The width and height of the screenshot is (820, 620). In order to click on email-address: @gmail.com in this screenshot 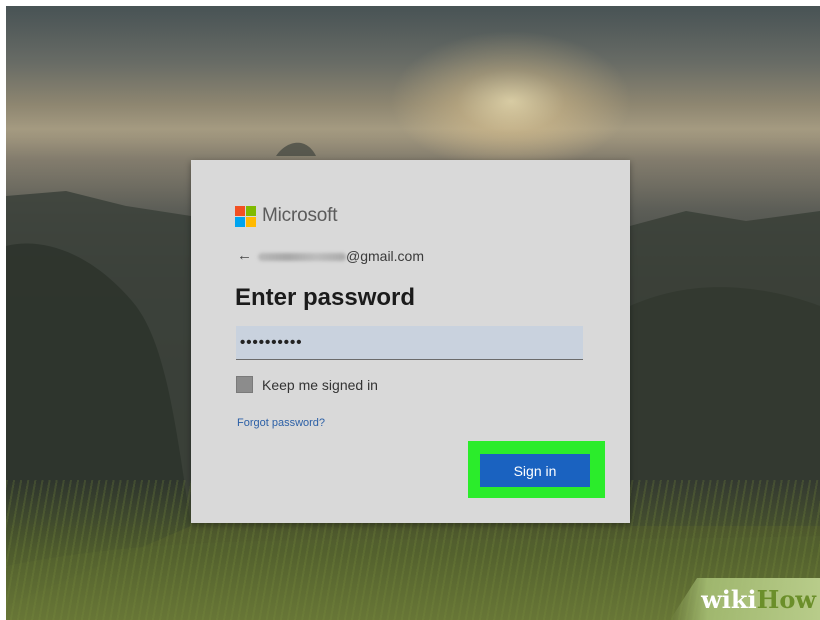, I will do `click(341, 256)`.